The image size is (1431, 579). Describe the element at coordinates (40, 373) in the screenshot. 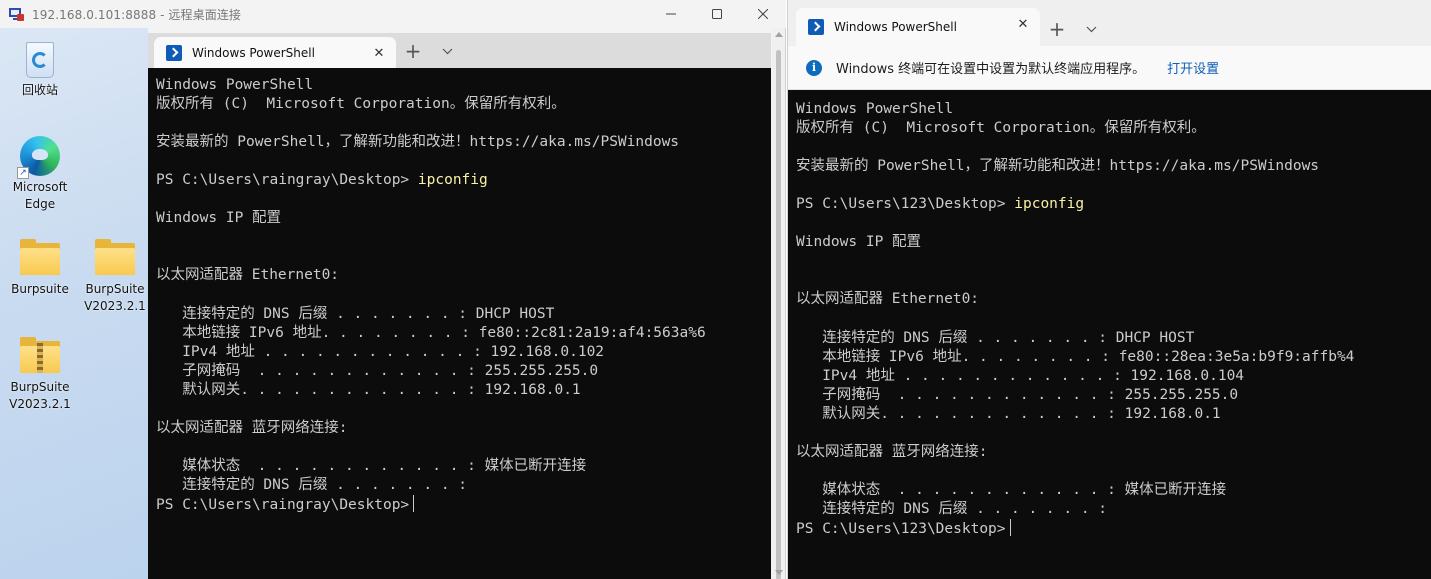

I see `desktop-icon-burpsuite-v2023-zip: BurpSuite V2023.2.1` at that location.